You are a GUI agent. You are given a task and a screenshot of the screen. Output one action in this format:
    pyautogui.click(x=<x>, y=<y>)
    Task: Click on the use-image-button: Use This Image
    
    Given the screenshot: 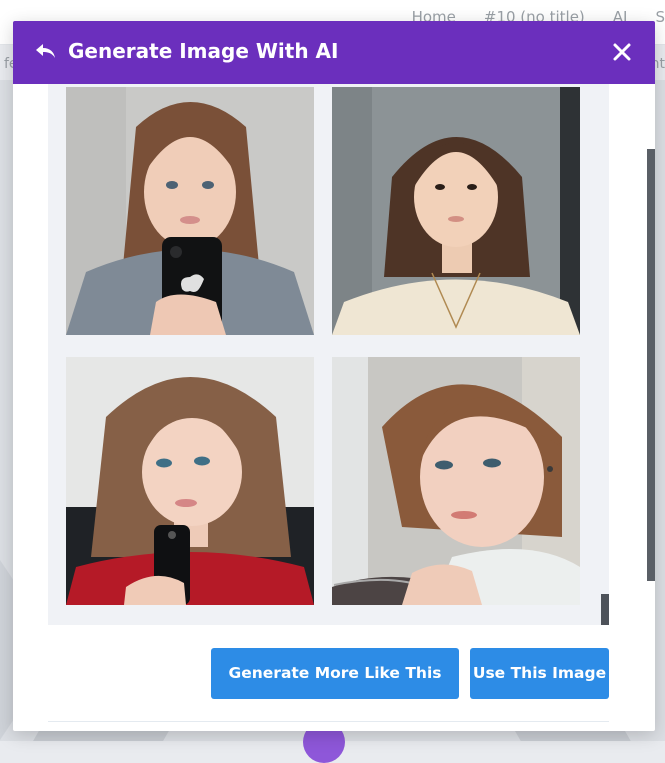 What is the action you would take?
    pyautogui.click(x=539, y=673)
    